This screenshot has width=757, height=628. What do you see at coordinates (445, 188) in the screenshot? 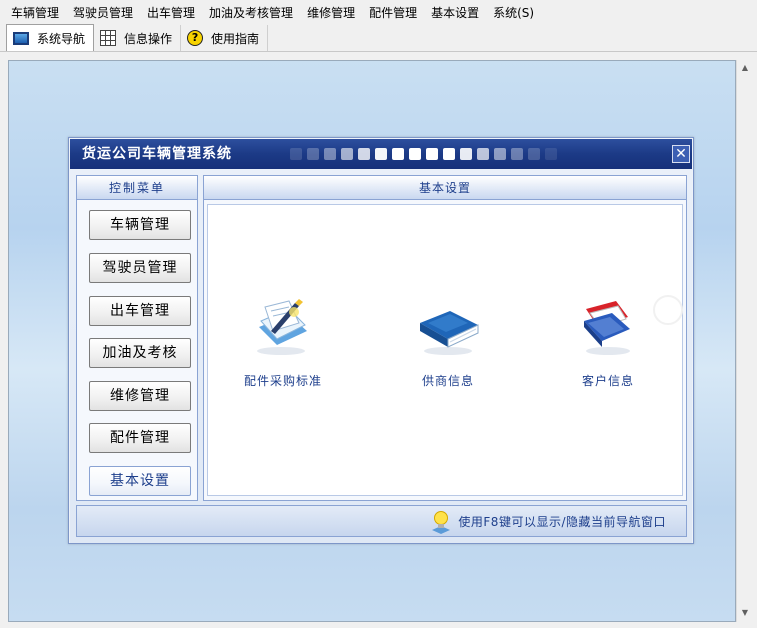
I see `settings-panel-header: 基本设置` at bounding box center [445, 188].